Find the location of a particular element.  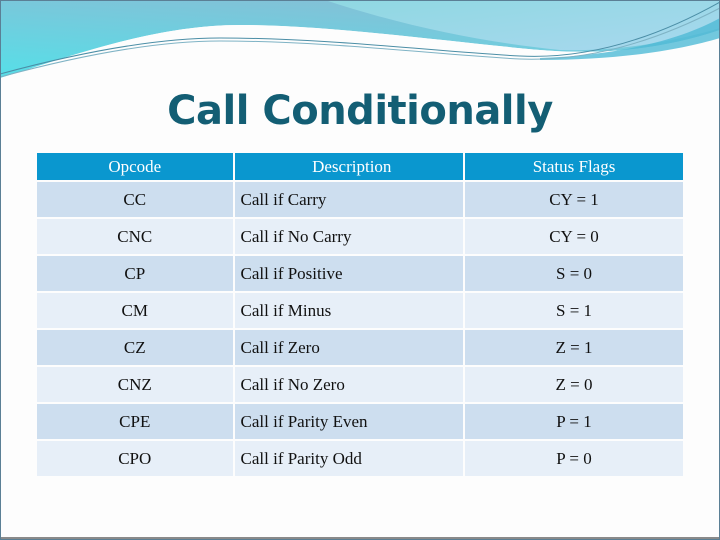

description-cell: Call if No Zero is located at coordinates (349, 384).